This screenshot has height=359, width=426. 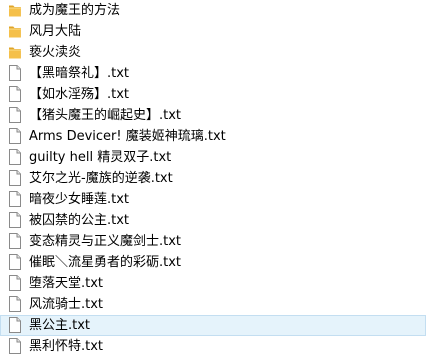 I want to click on item-label: 暗夜少女睡莲.txt, so click(x=79, y=199).